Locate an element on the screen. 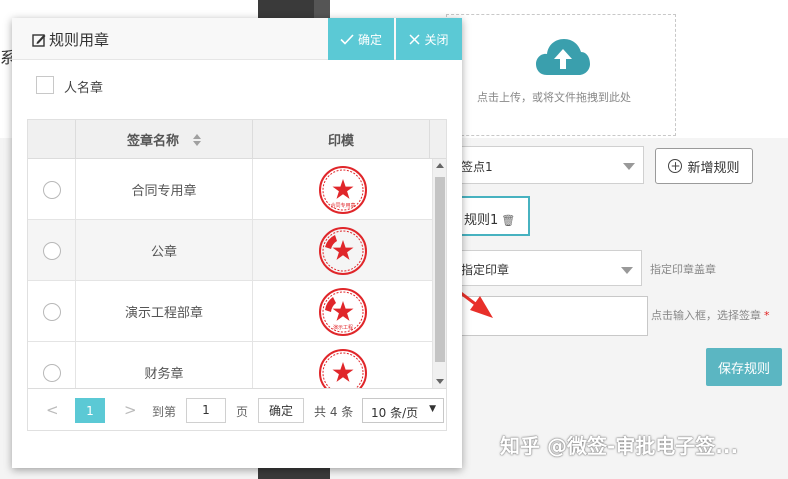 Image resolution: width=788 pixels, height=479 pixels. goto-label: 到第 is located at coordinates (164, 412).